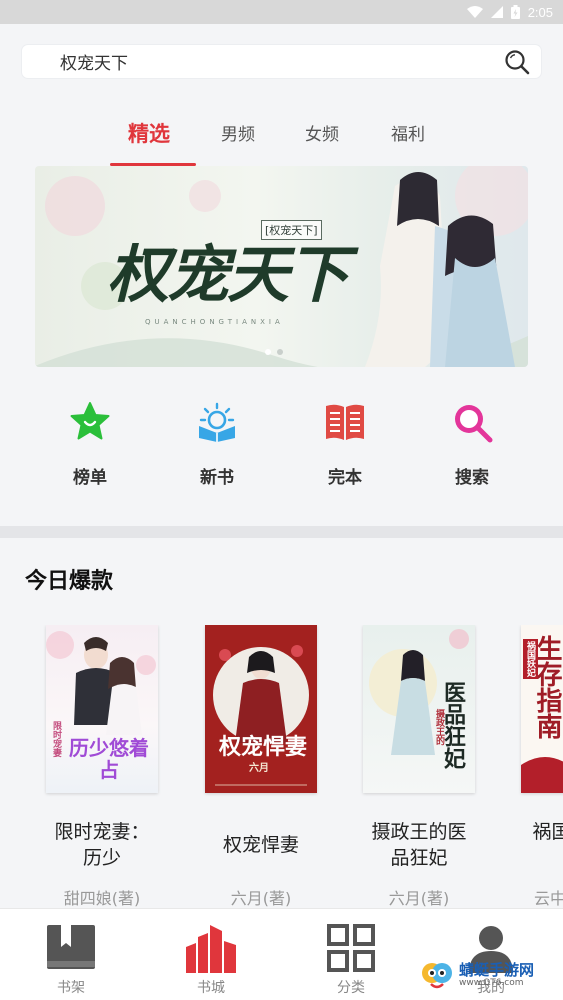 Image resolution: width=563 pixels, height=1000 pixels. I want to click on watermark: 蜻蜓手游网 www.QT6.com, so click(488, 975).